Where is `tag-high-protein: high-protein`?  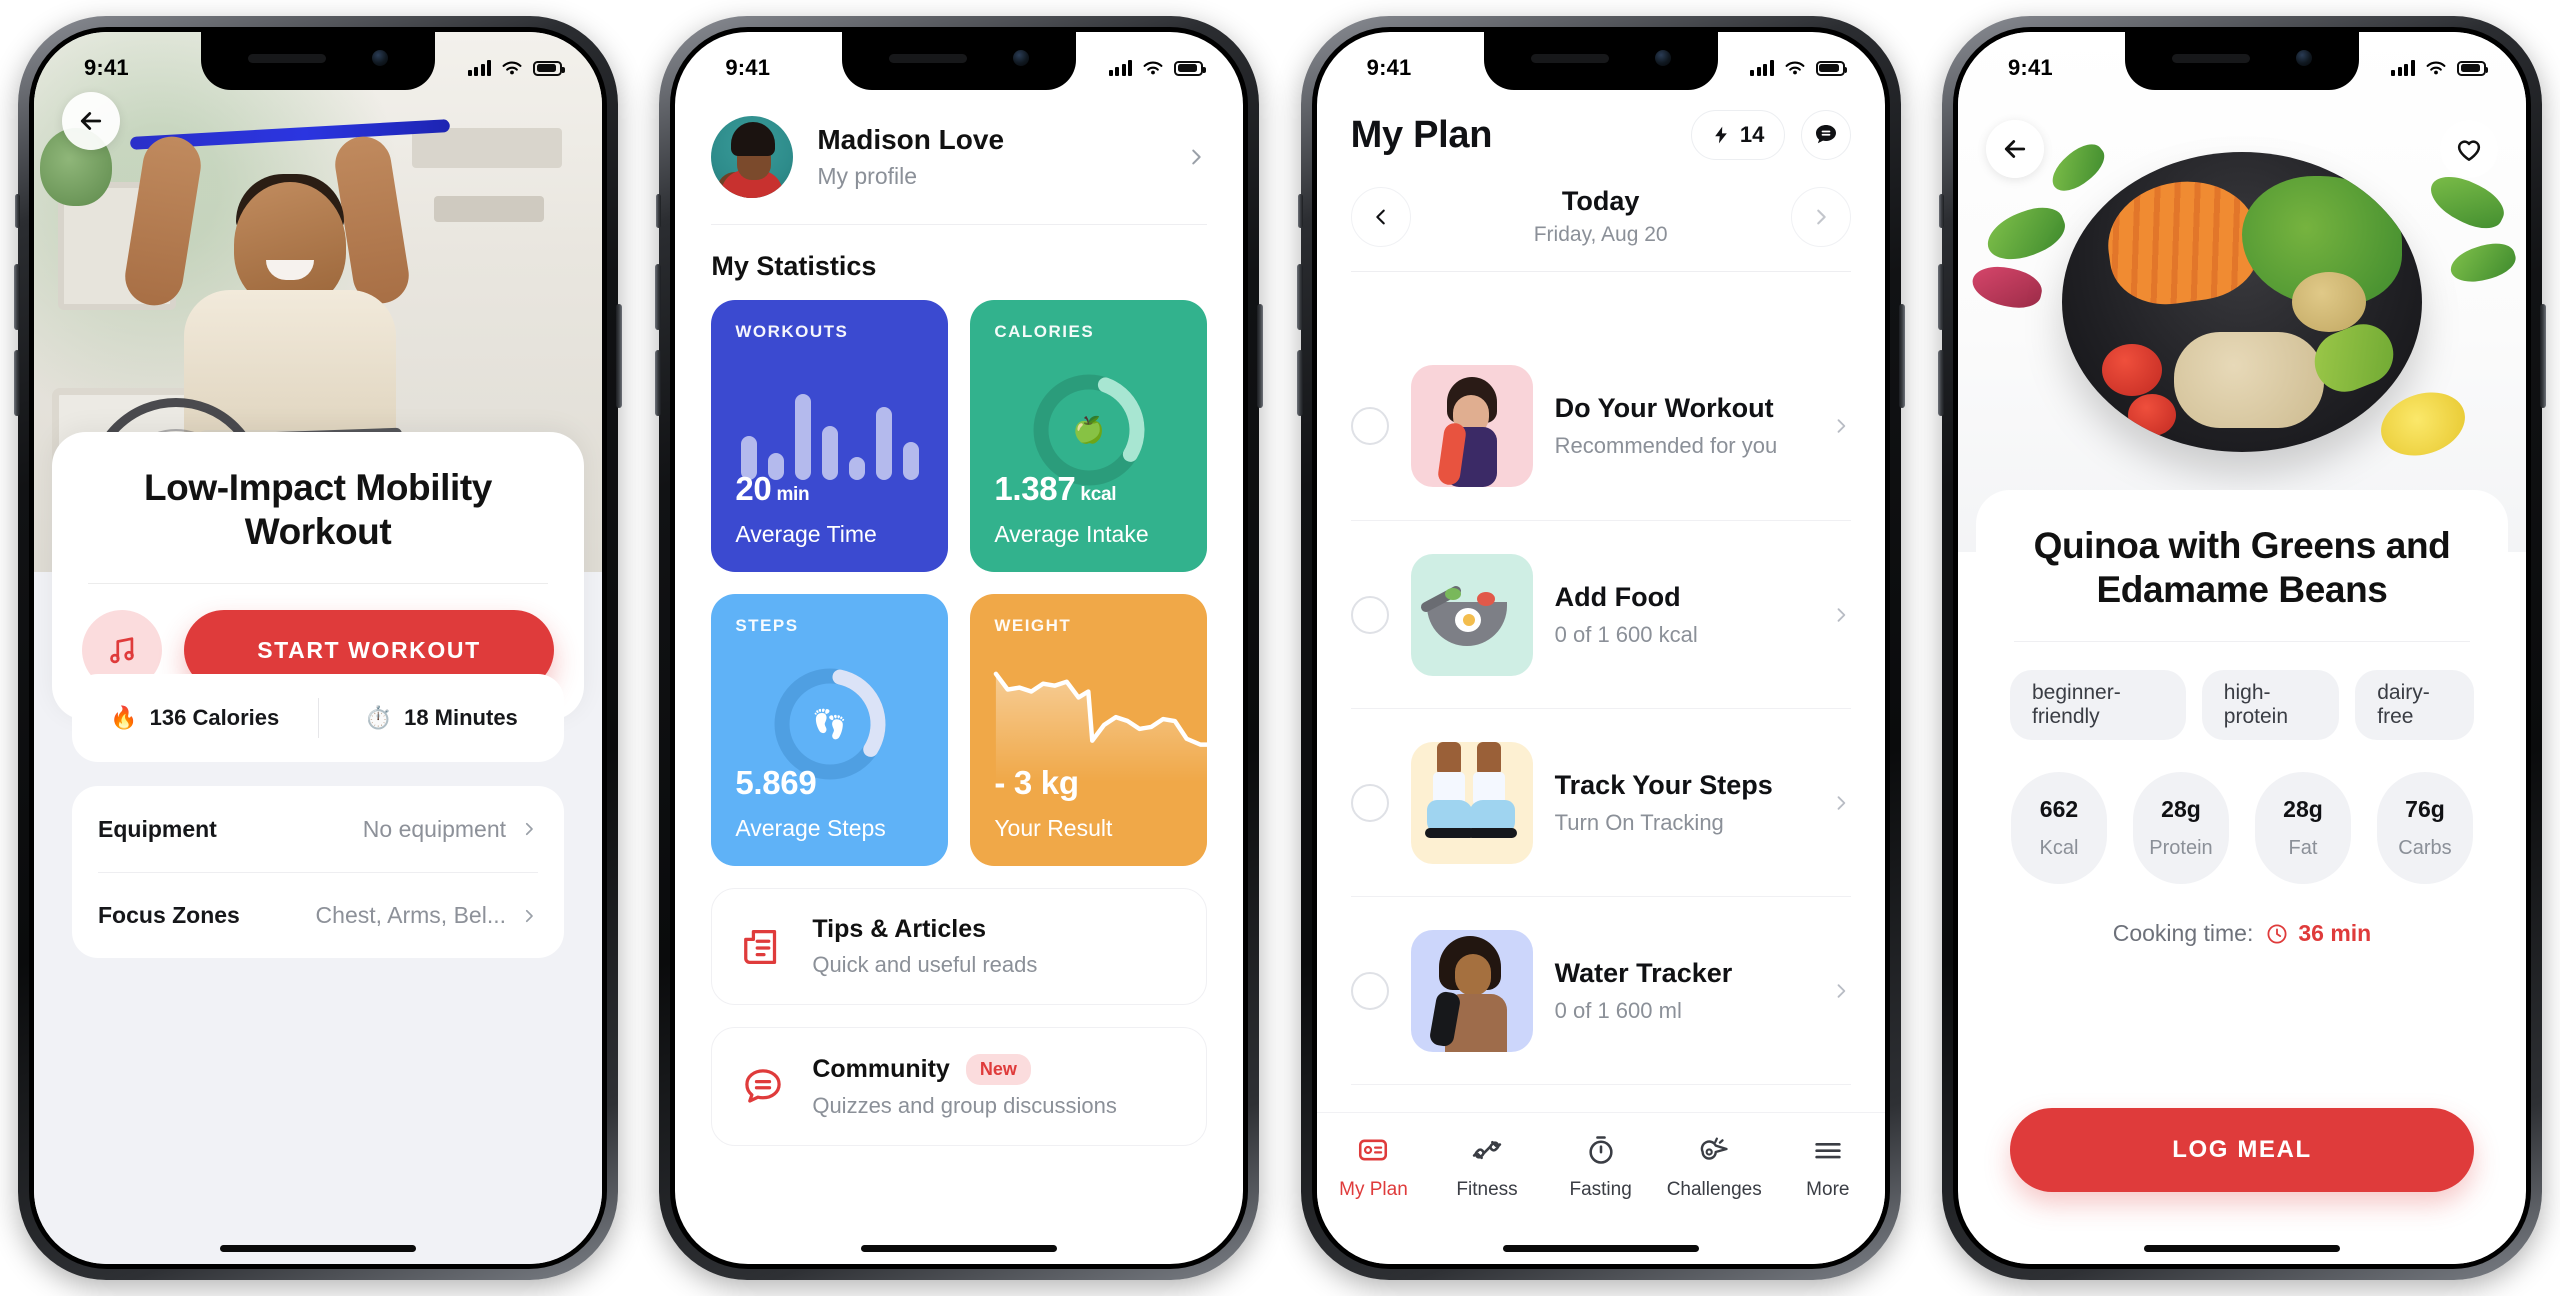
tag-high-protein: high-protein is located at coordinates (2270, 705).